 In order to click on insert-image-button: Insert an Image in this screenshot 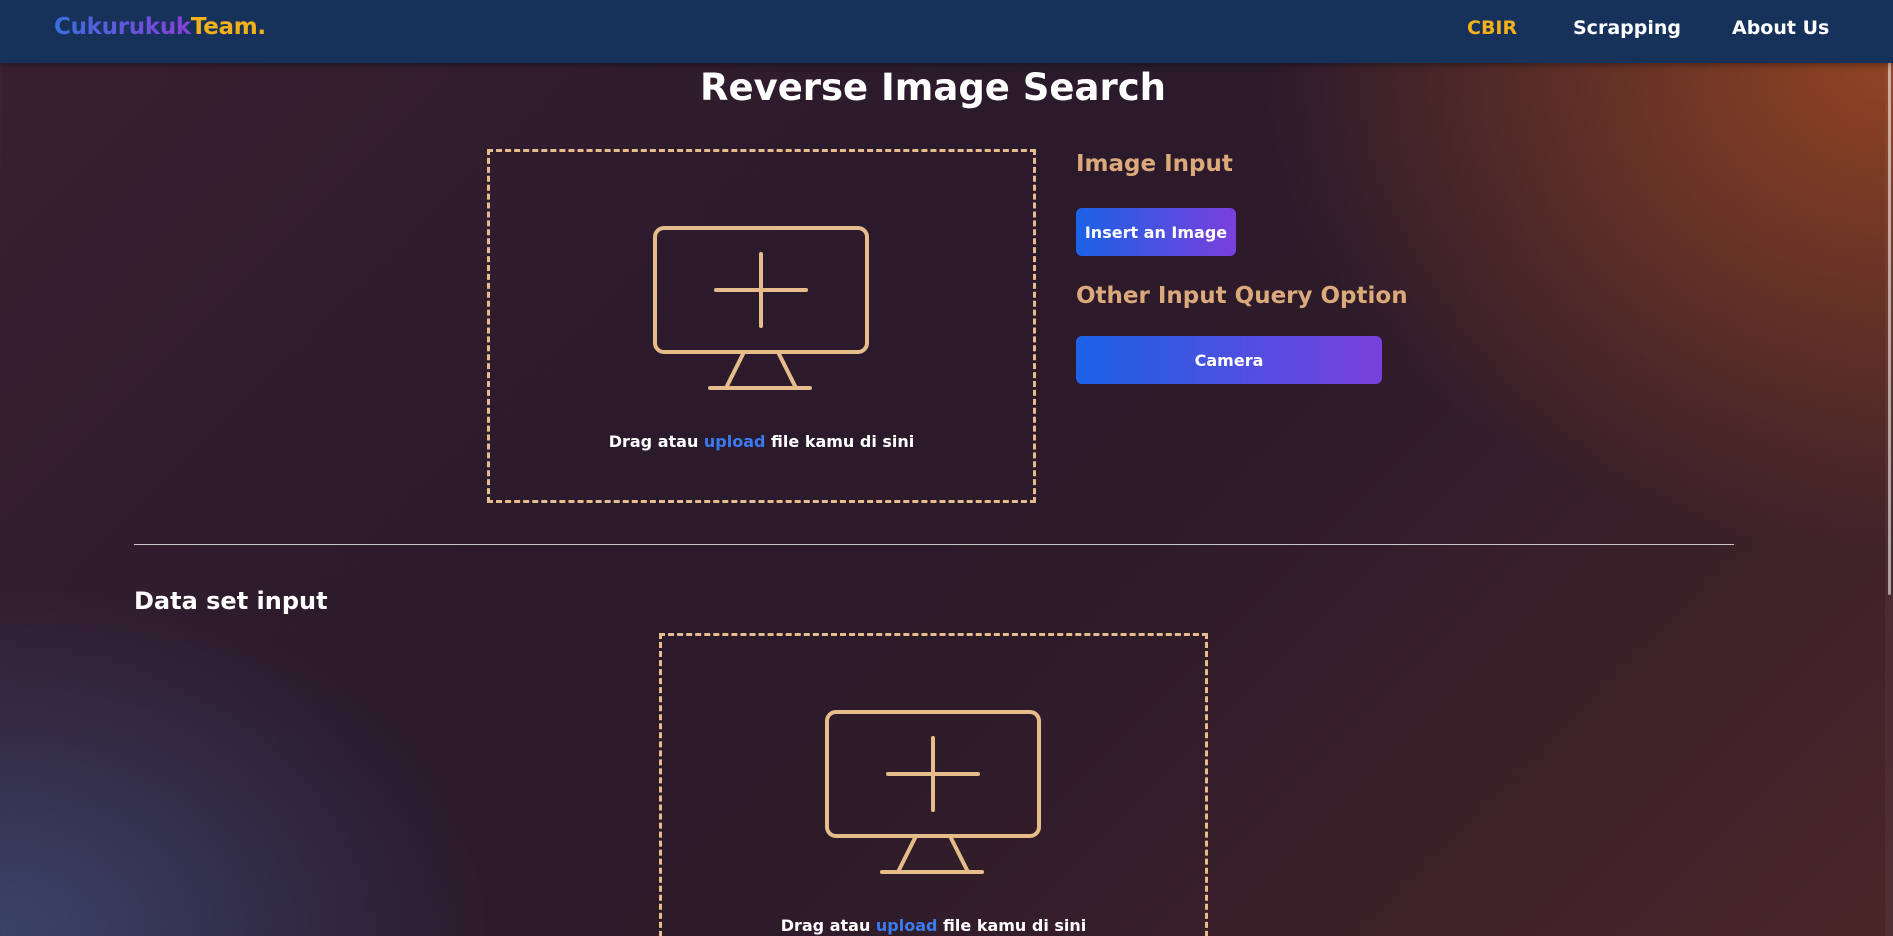, I will do `click(1156, 232)`.